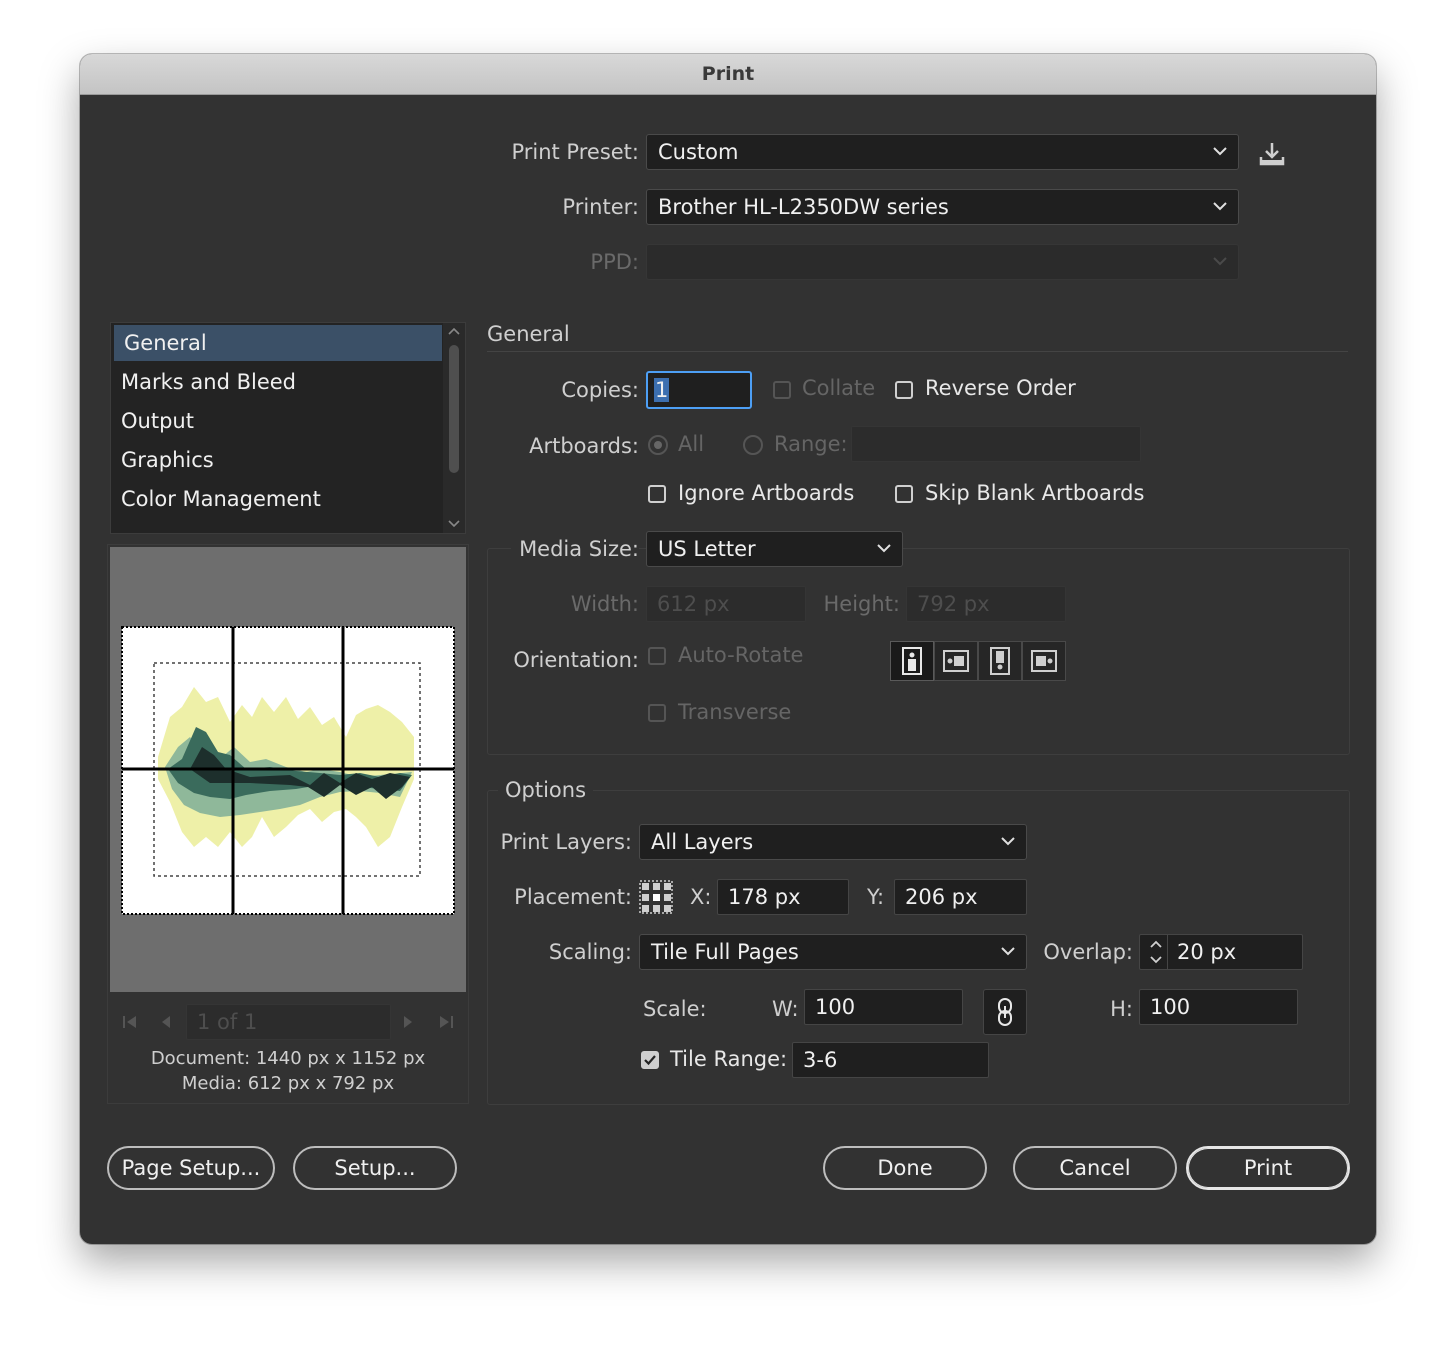 The image size is (1456, 1349). I want to click on reverse-landscape-icon, so click(1044, 661).